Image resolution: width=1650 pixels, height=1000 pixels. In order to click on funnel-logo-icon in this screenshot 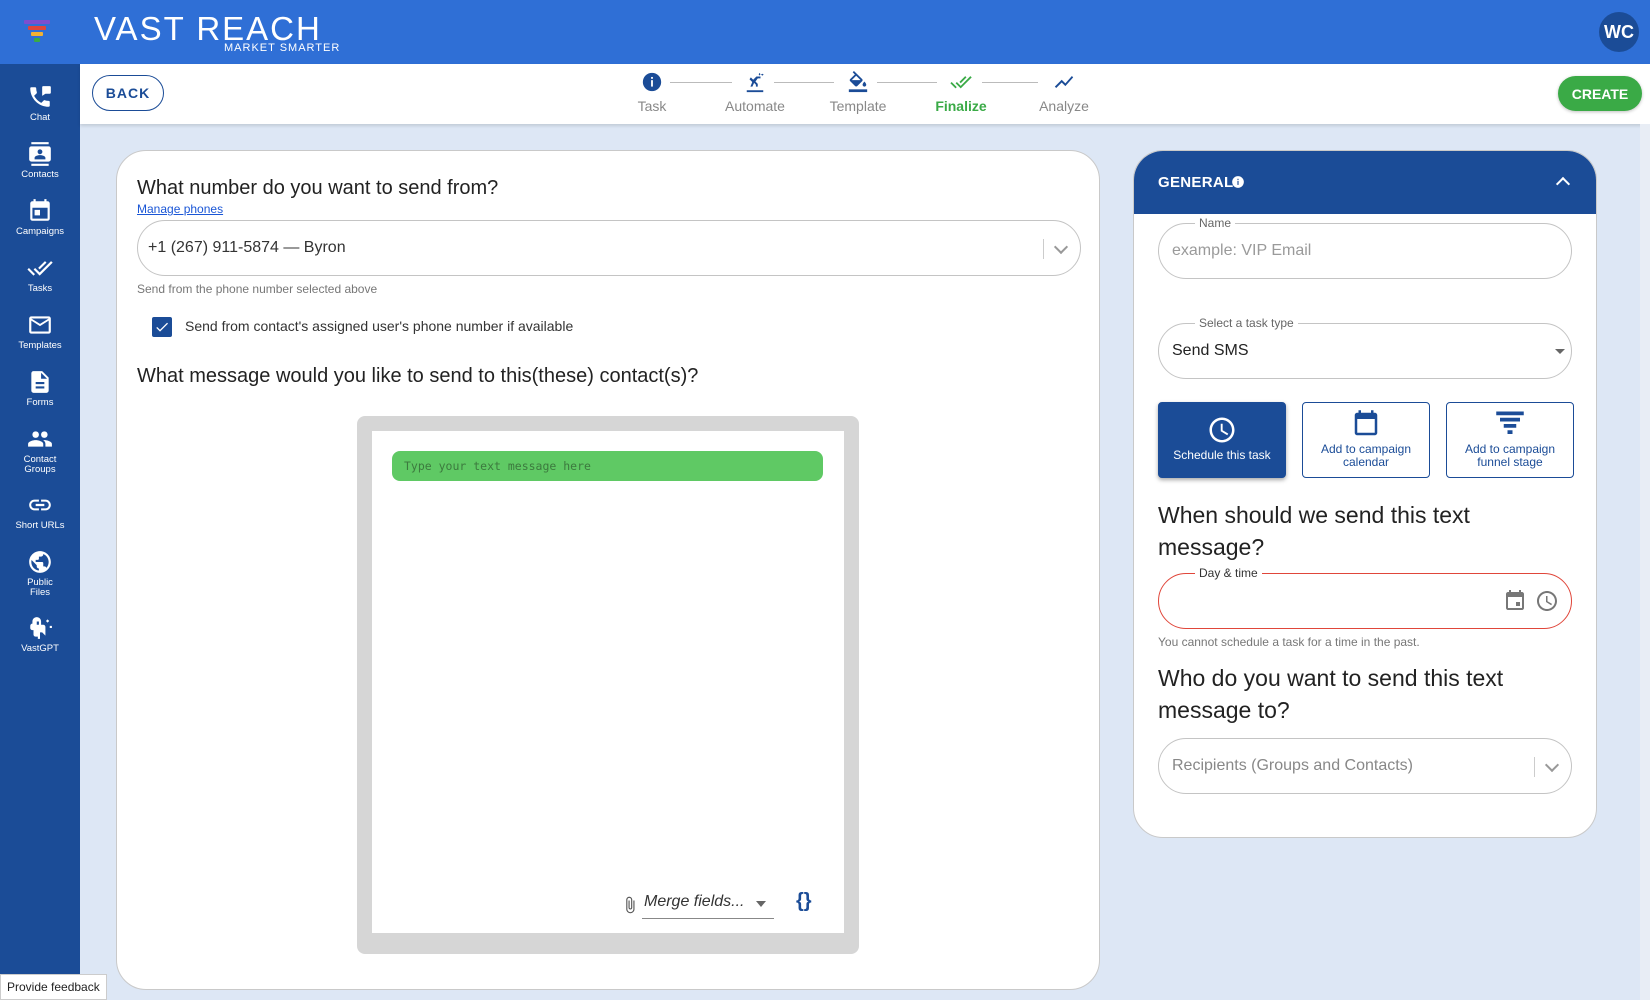, I will do `click(37, 32)`.